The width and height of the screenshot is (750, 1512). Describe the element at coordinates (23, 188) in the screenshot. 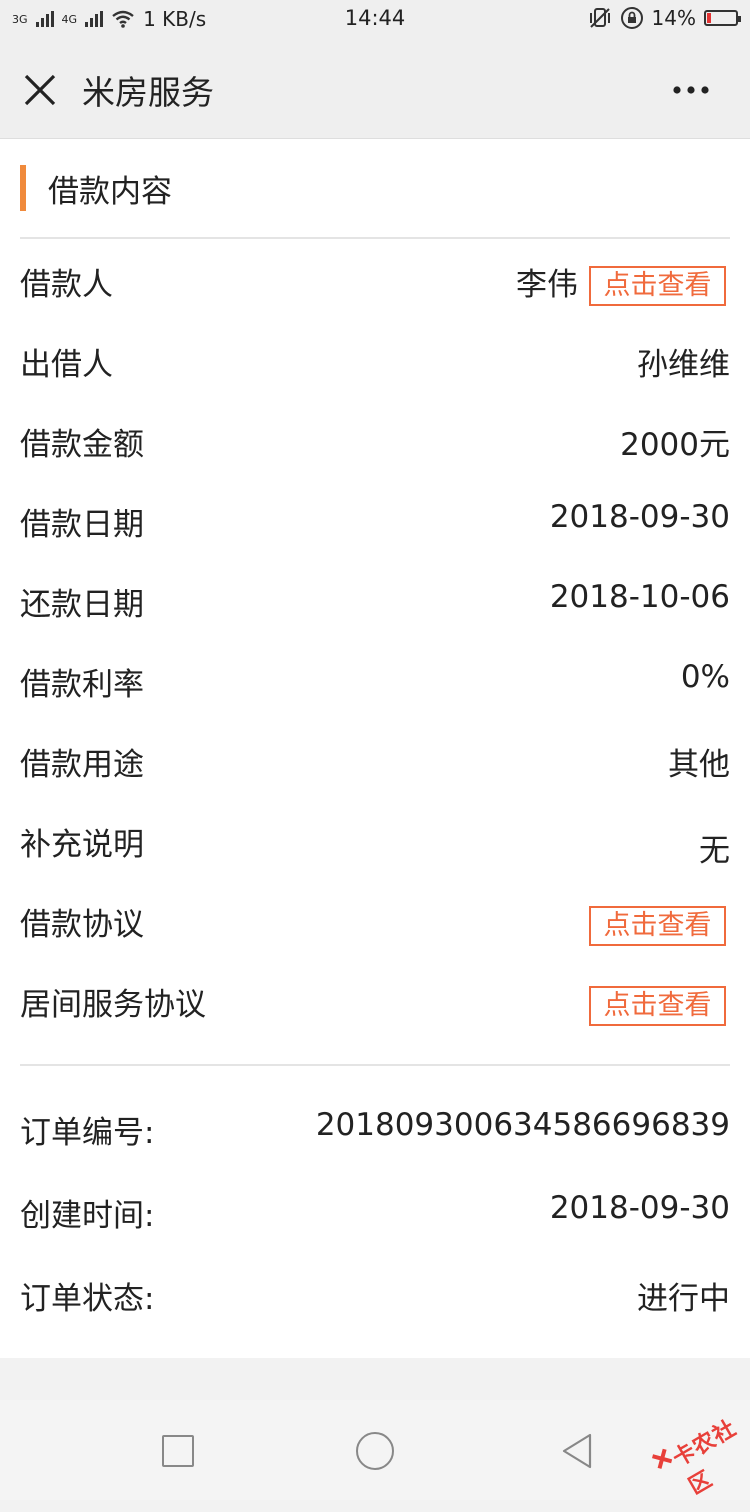

I see `section-accent-bar` at that location.